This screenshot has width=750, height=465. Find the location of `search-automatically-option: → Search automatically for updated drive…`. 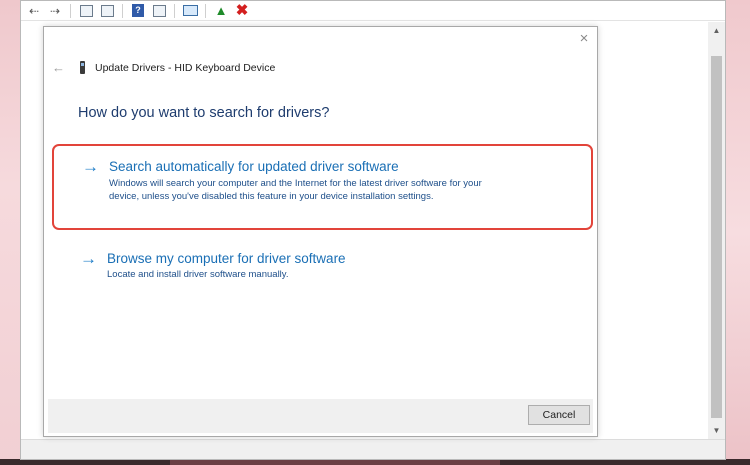

search-automatically-option: → Search automatically for updated drive… is located at coordinates (322, 187).